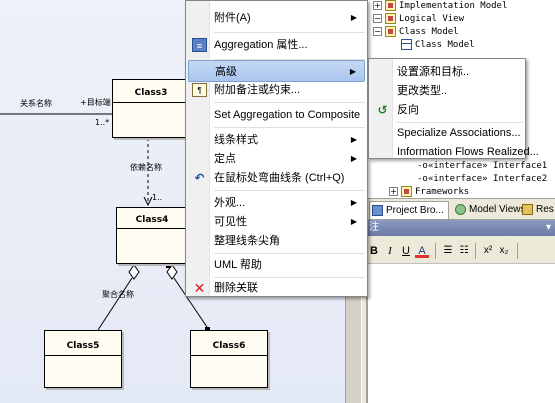 This screenshot has width=555, height=403. I want to click on tree-item-label: Implementation Model, so click(453, 6).